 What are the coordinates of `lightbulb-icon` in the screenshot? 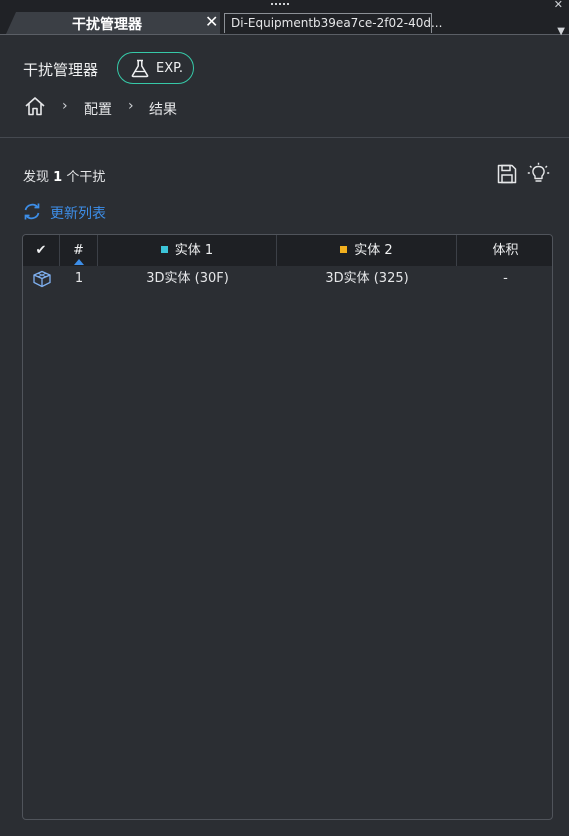 It's located at (538, 173).